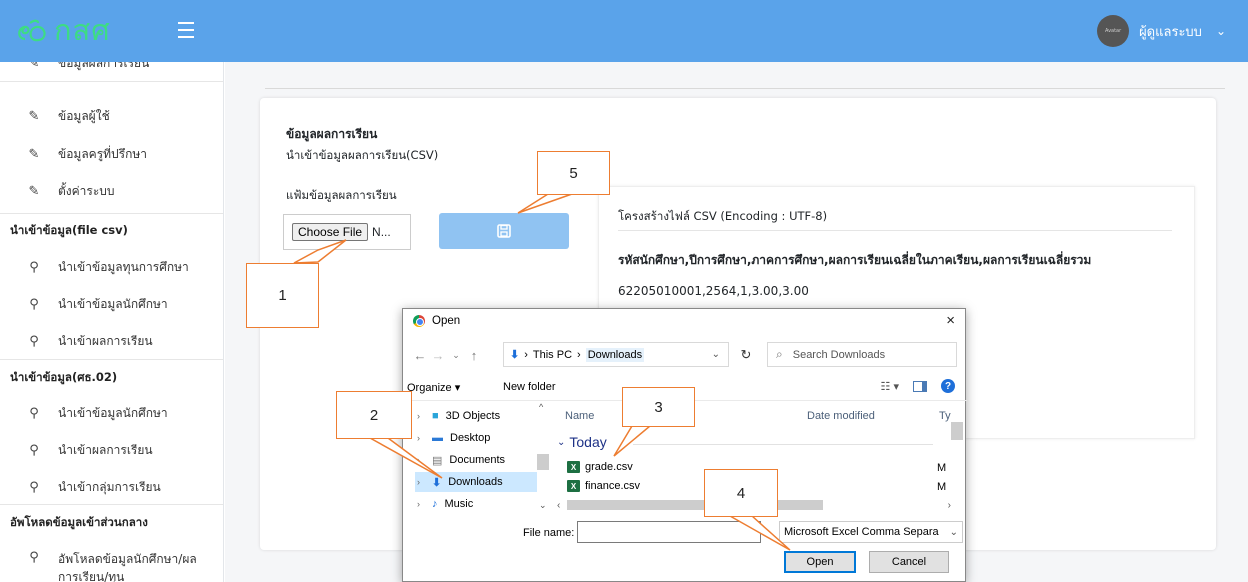  What do you see at coordinates (746, 354) in the screenshot?
I see `refresh-icon: ↻` at bounding box center [746, 354].